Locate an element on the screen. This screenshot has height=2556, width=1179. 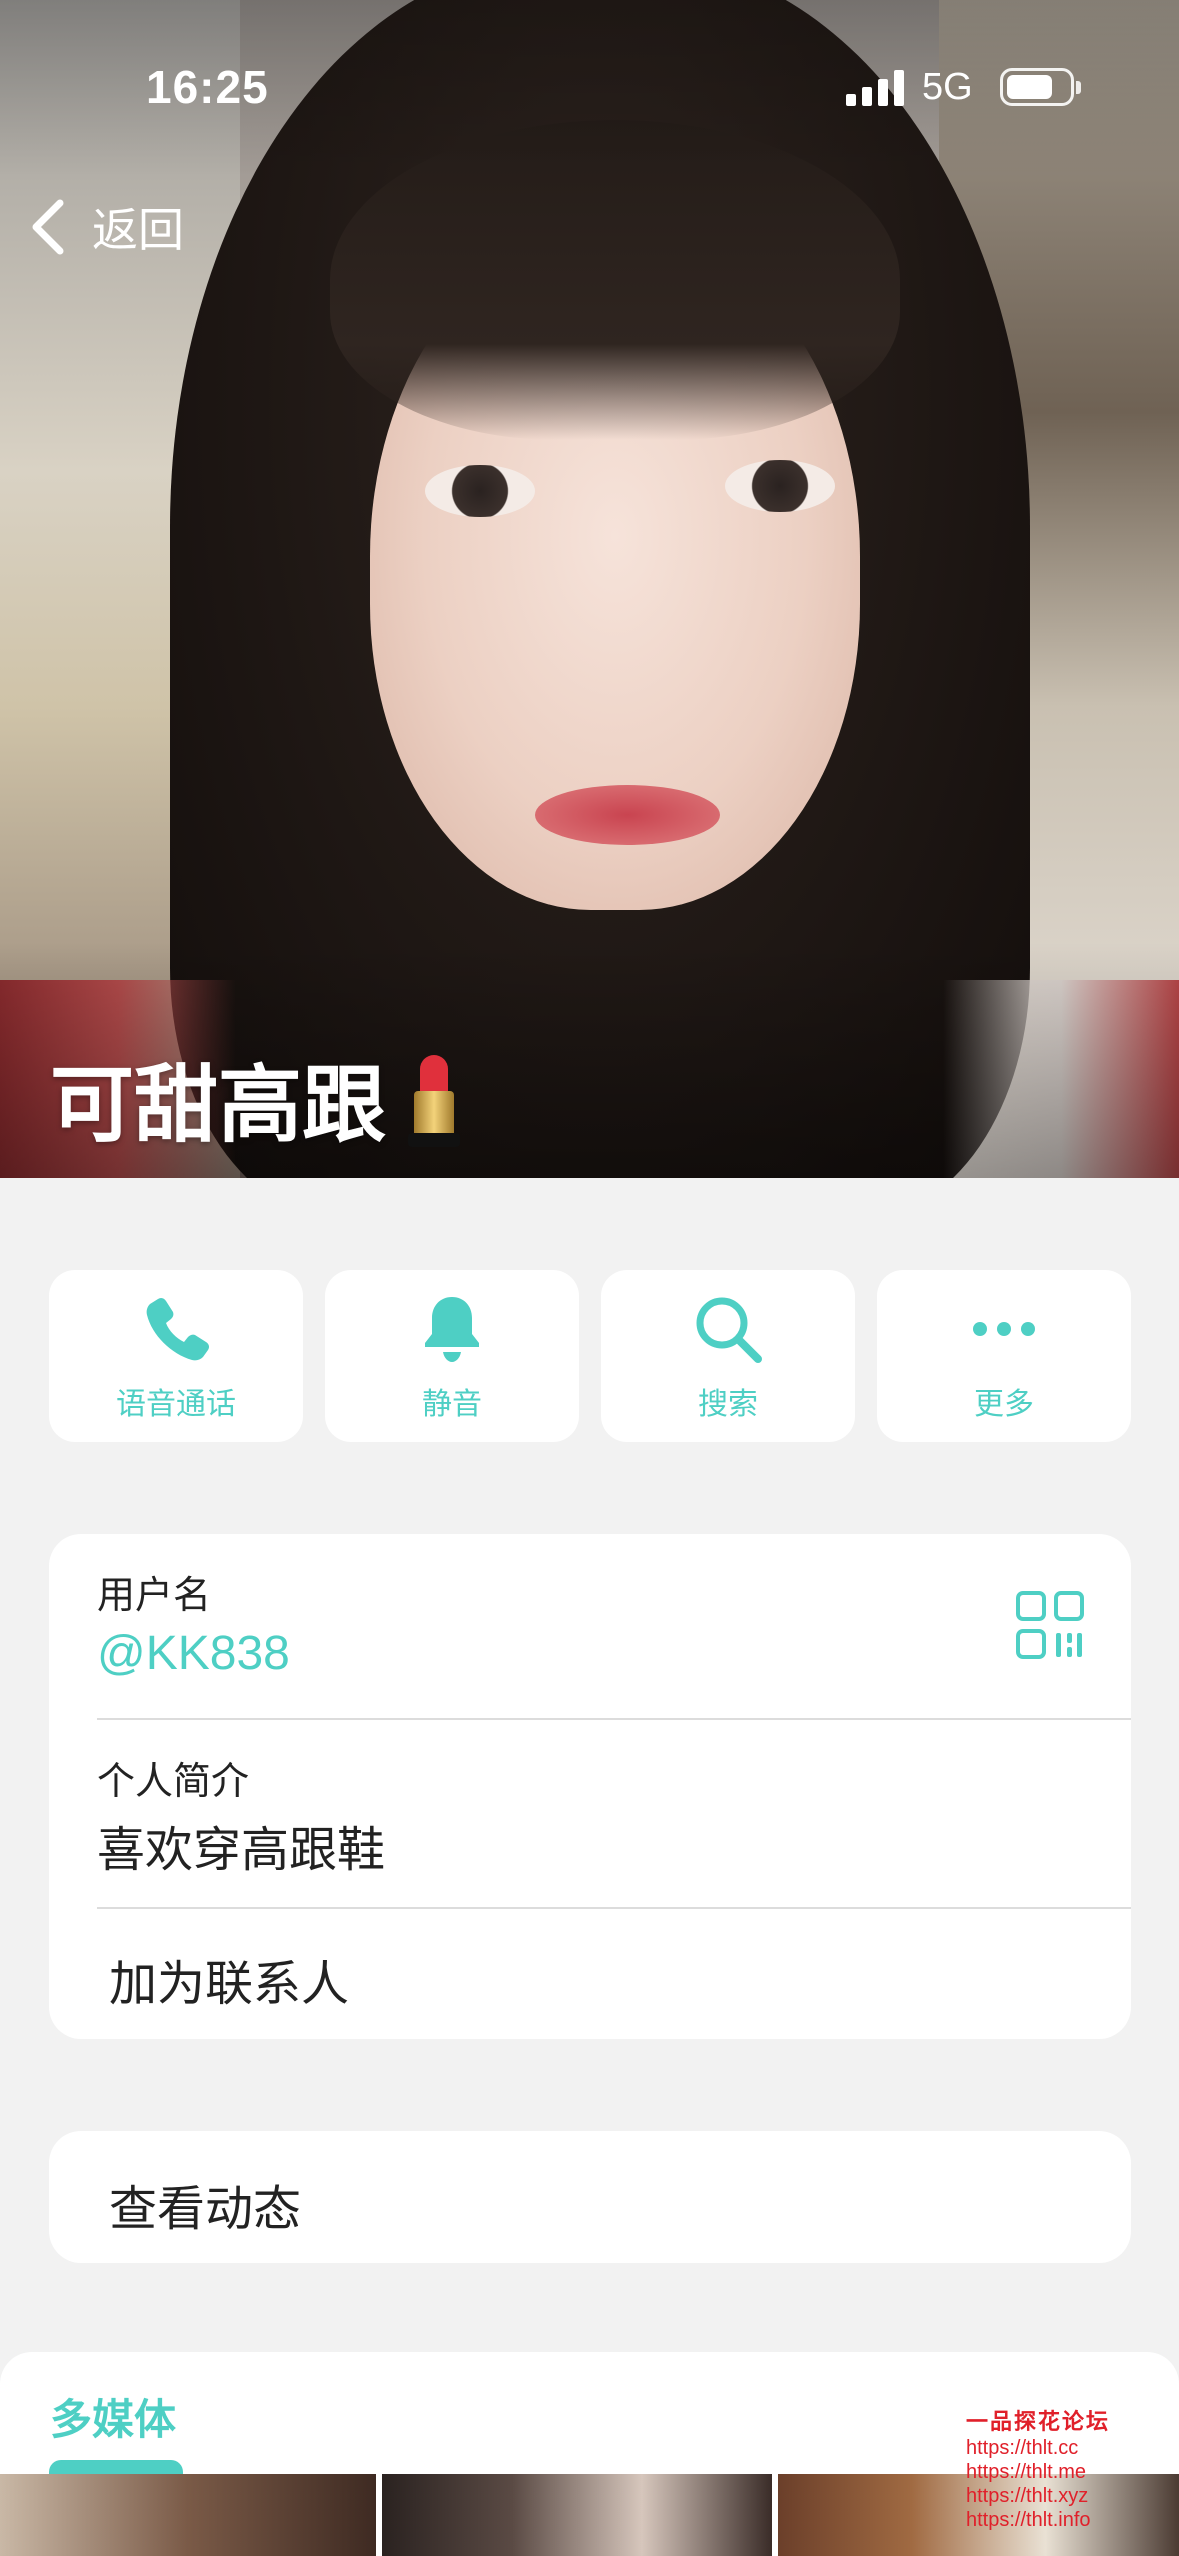
username-label: 用户名 is located at coordinates (154, 1595).